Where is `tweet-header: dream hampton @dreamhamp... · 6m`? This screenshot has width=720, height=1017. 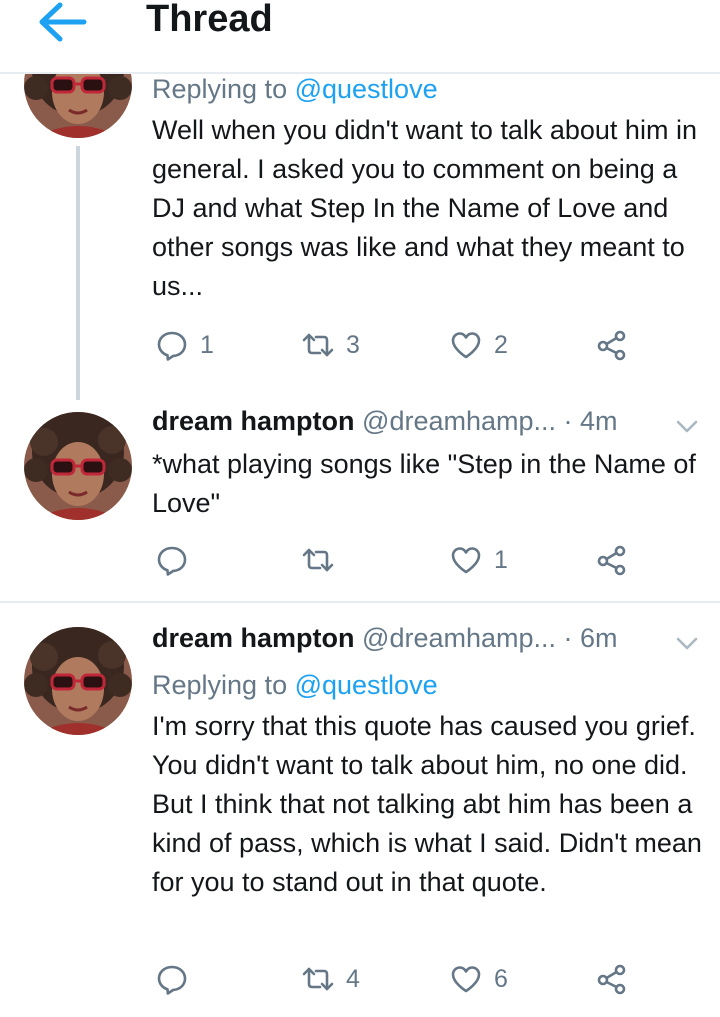
tweet-header: dream hampton @dreamhamp... · 6m is located at coordinates (385, 638).